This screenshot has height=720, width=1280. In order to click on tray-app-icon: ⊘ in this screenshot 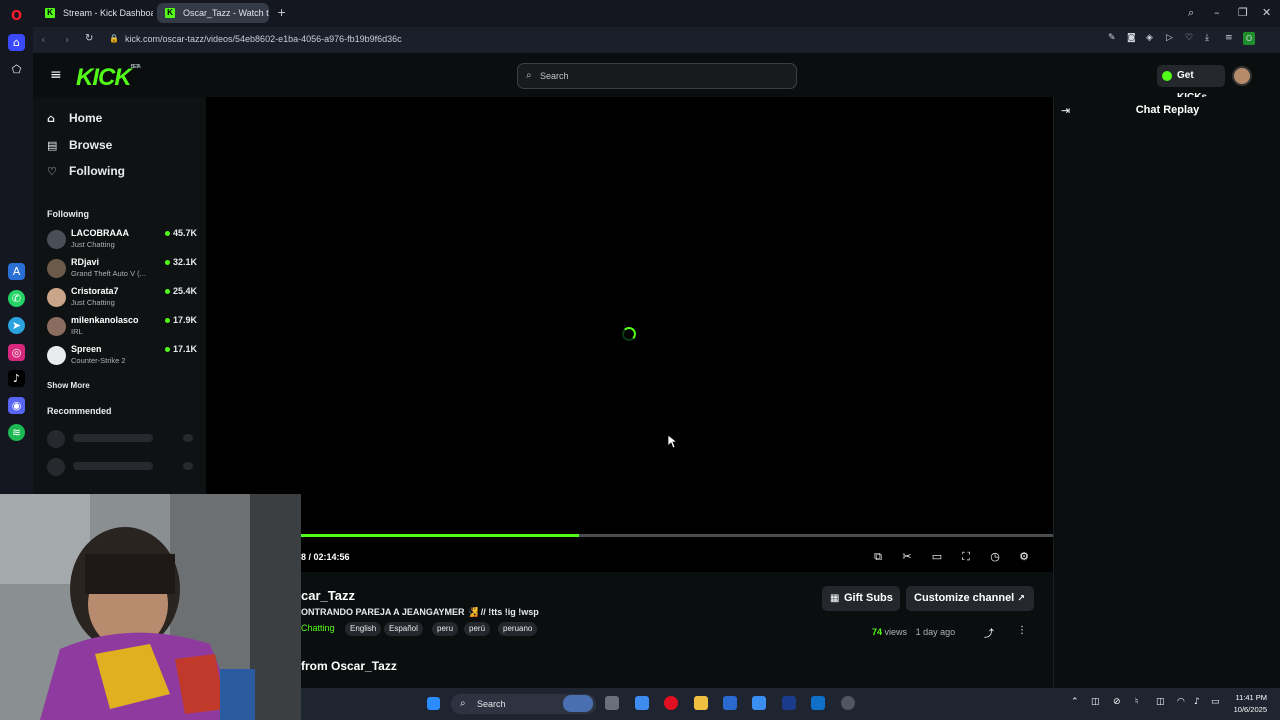, I will do `click(1117, 702)`.